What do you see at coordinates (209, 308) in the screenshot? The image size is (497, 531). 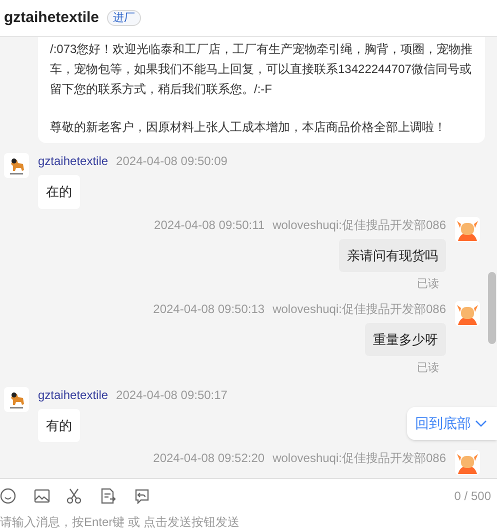 I see `message-time: 2024-04-08 09:50:13` at bounding box center [209, 308].